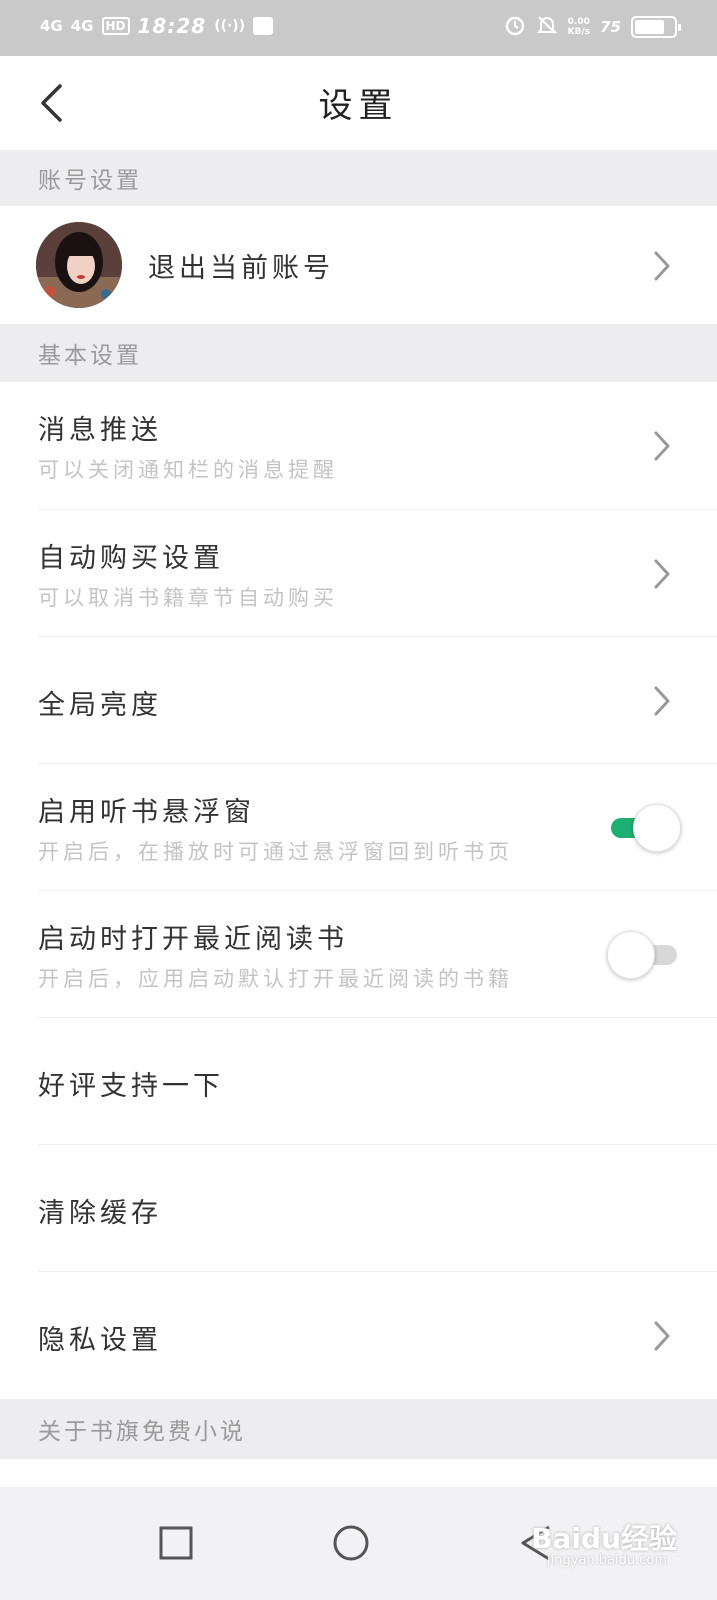 Image resolution: width=717 pixels, height=1600 pixels. Describe the element at coordinates (275, 979) in the screenshot. I see `open-recent-subtitle: 开启后，应用启动默认打开最近阅读的书籍` at that location.